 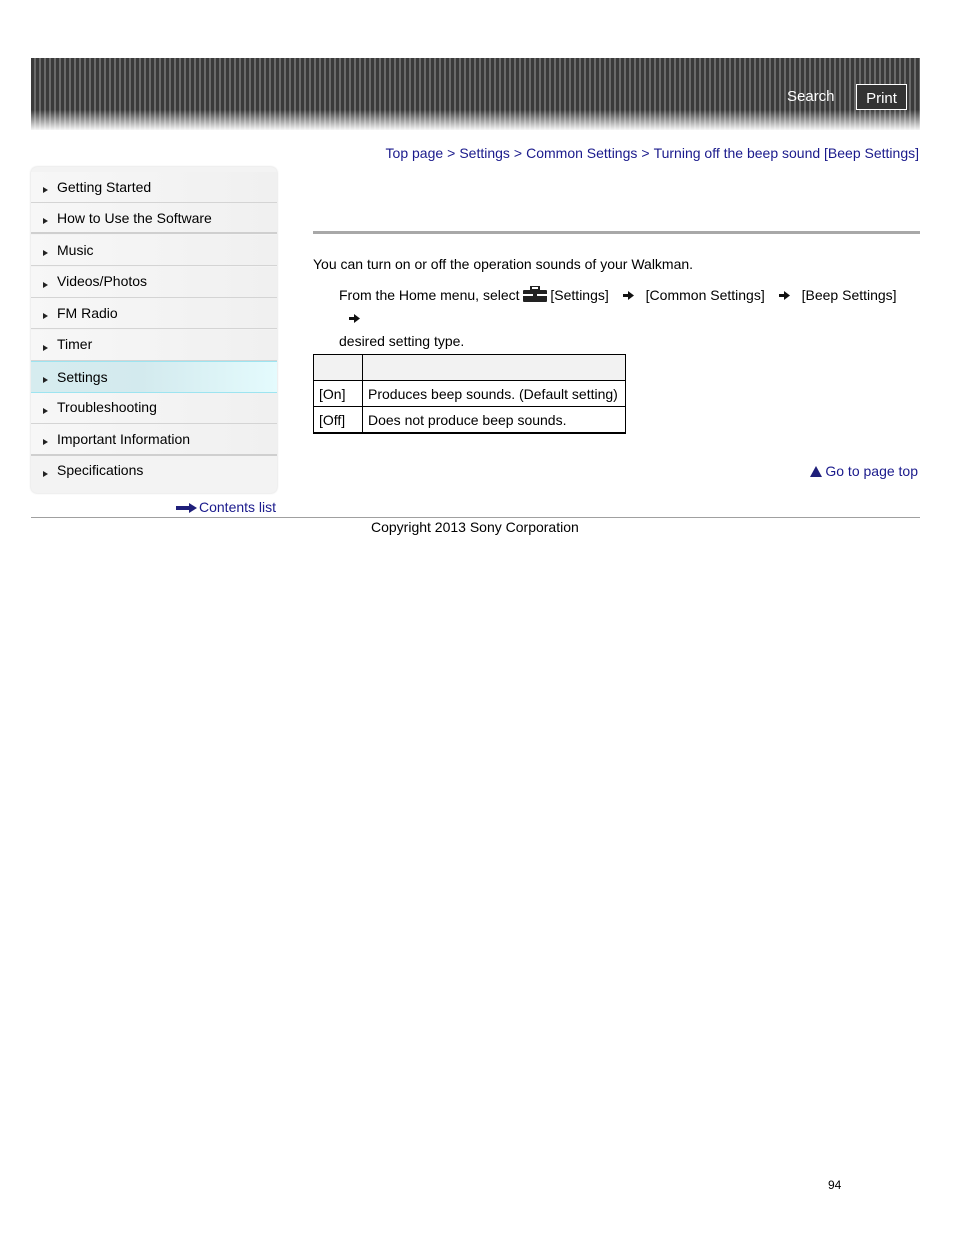 What do you see at coordinates (124, 439) in the screenshot?
I see `sidebar-item-label: Important Information` at bounding box center [124, 439].